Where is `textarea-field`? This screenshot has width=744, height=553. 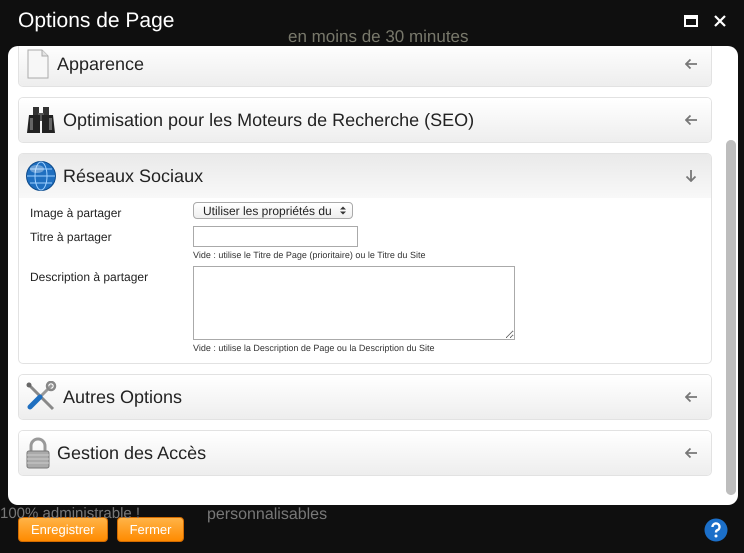 textarea-field is located at coordinates (354, 303).